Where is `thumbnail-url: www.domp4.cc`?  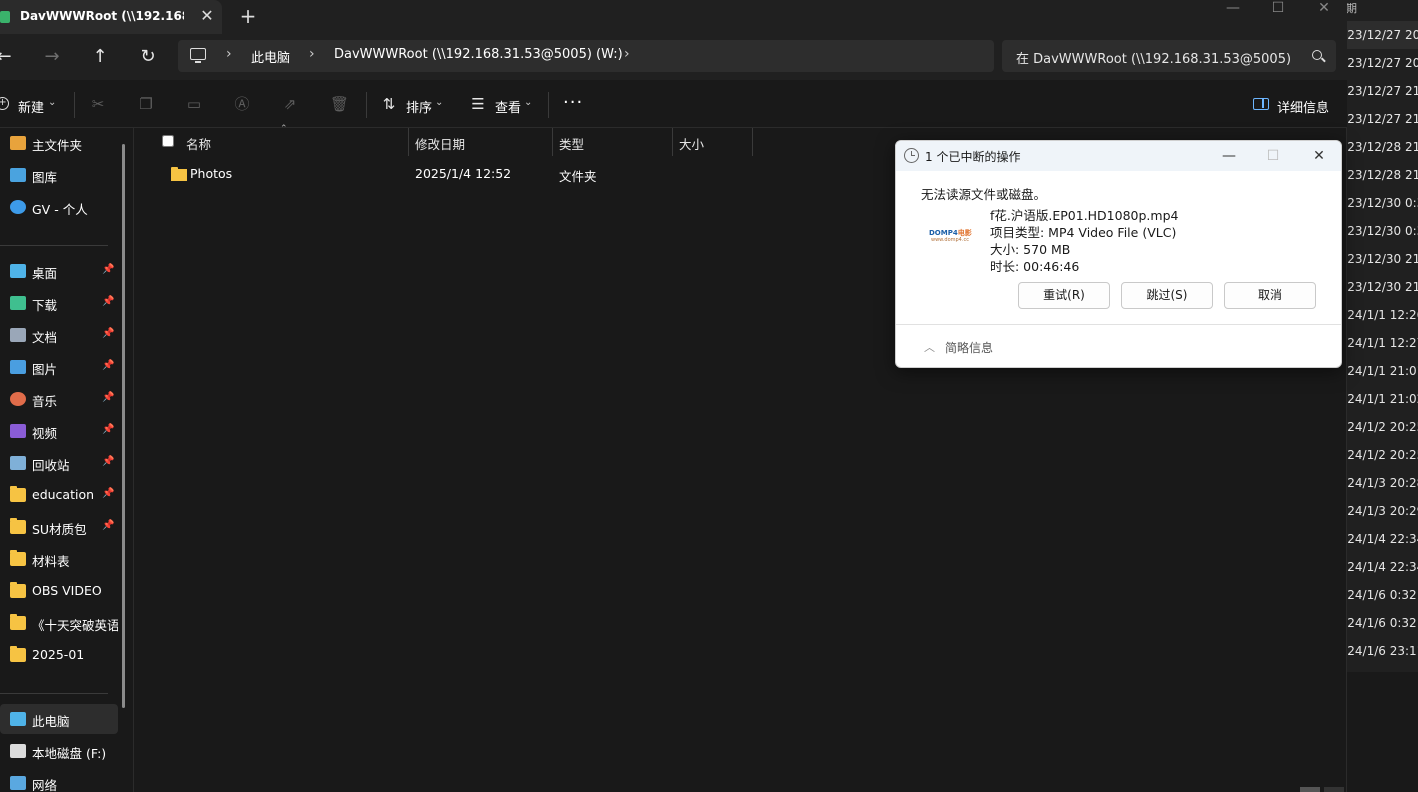 thumbnail-url: www.domp4.cc is located at coordinates (950, 240).